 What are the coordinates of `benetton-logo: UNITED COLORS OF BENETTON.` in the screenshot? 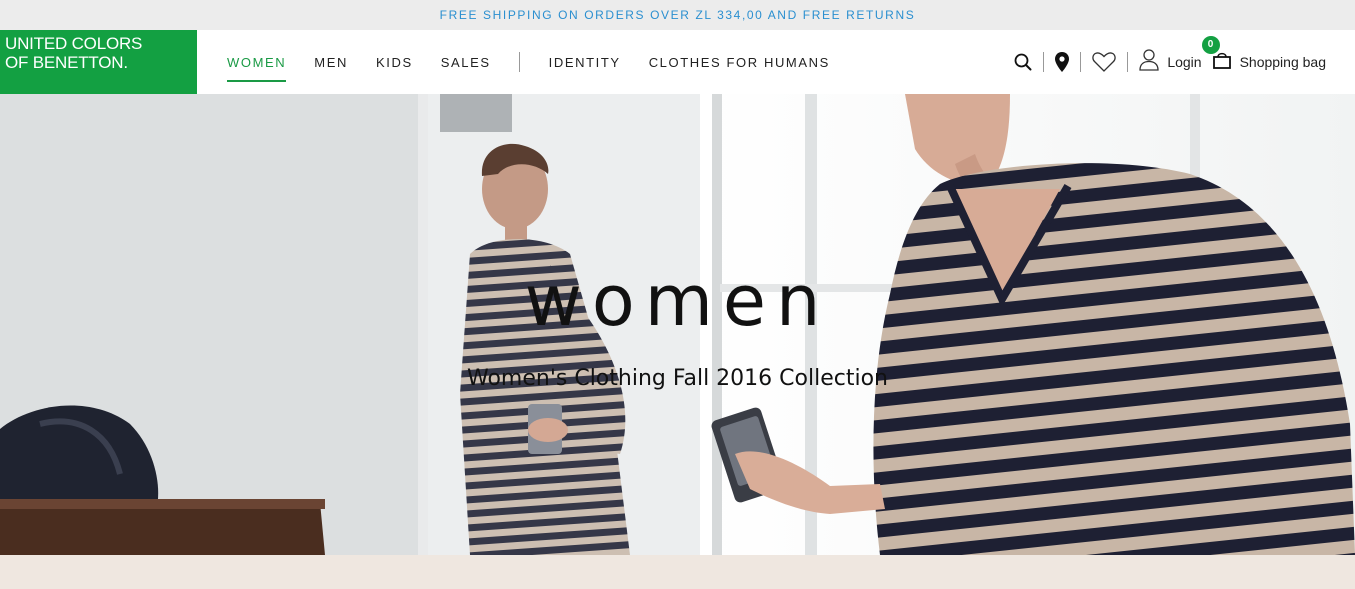 It's located at (98, 62).